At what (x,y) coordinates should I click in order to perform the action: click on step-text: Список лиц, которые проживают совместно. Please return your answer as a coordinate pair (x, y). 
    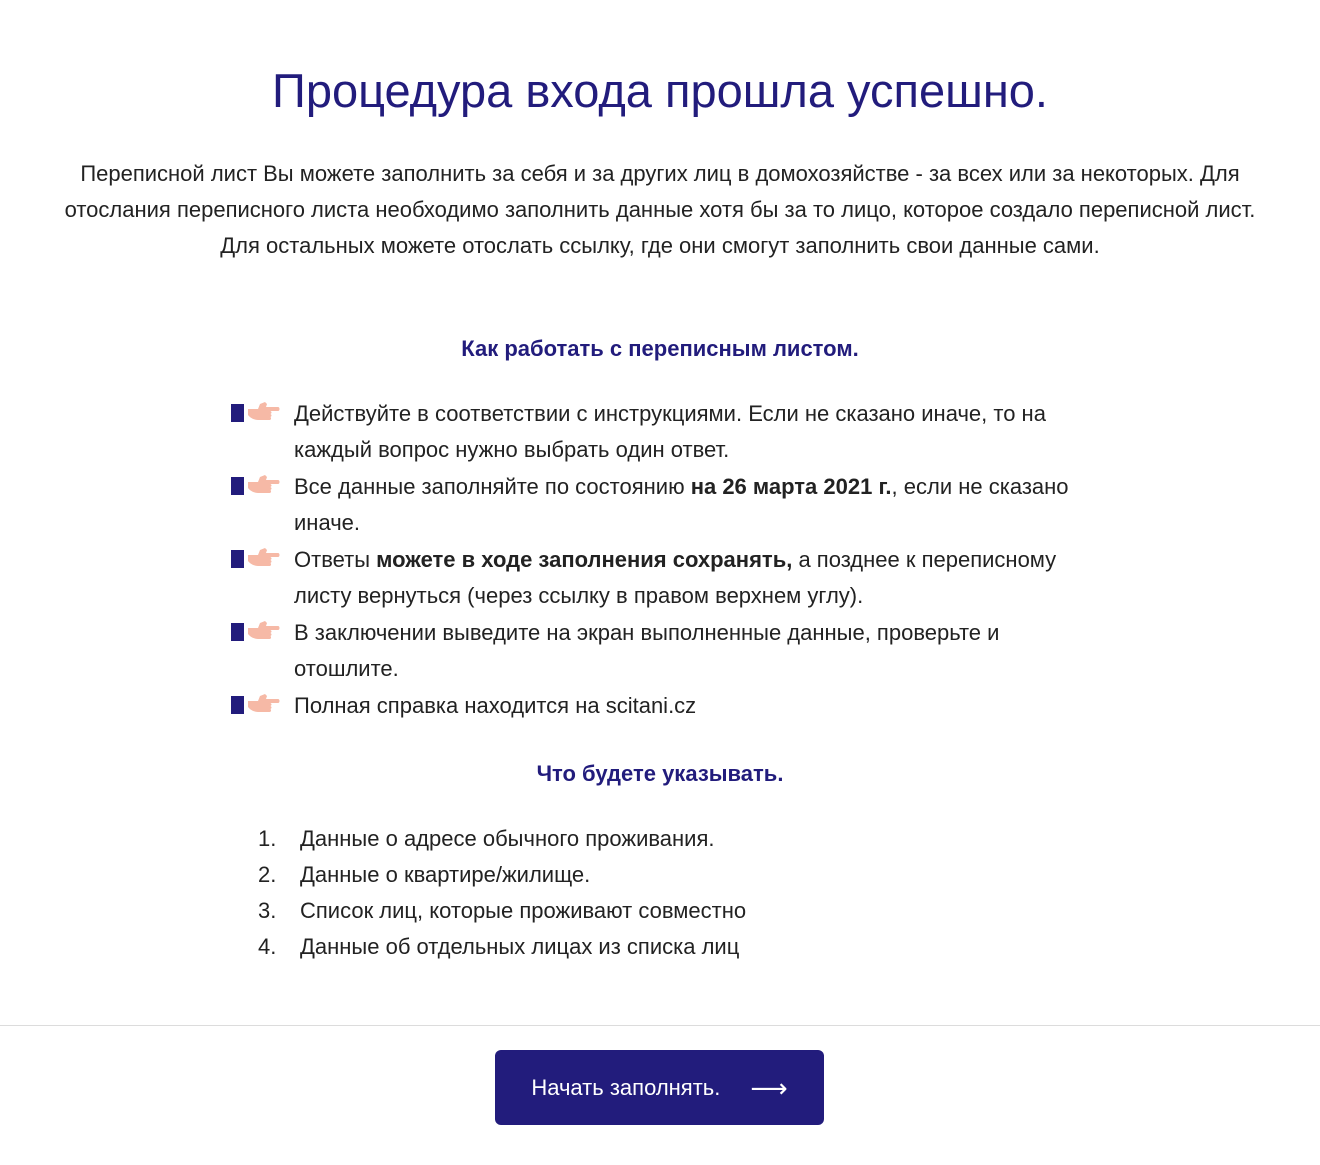
    Looking at the image, I should click on (523, 910).